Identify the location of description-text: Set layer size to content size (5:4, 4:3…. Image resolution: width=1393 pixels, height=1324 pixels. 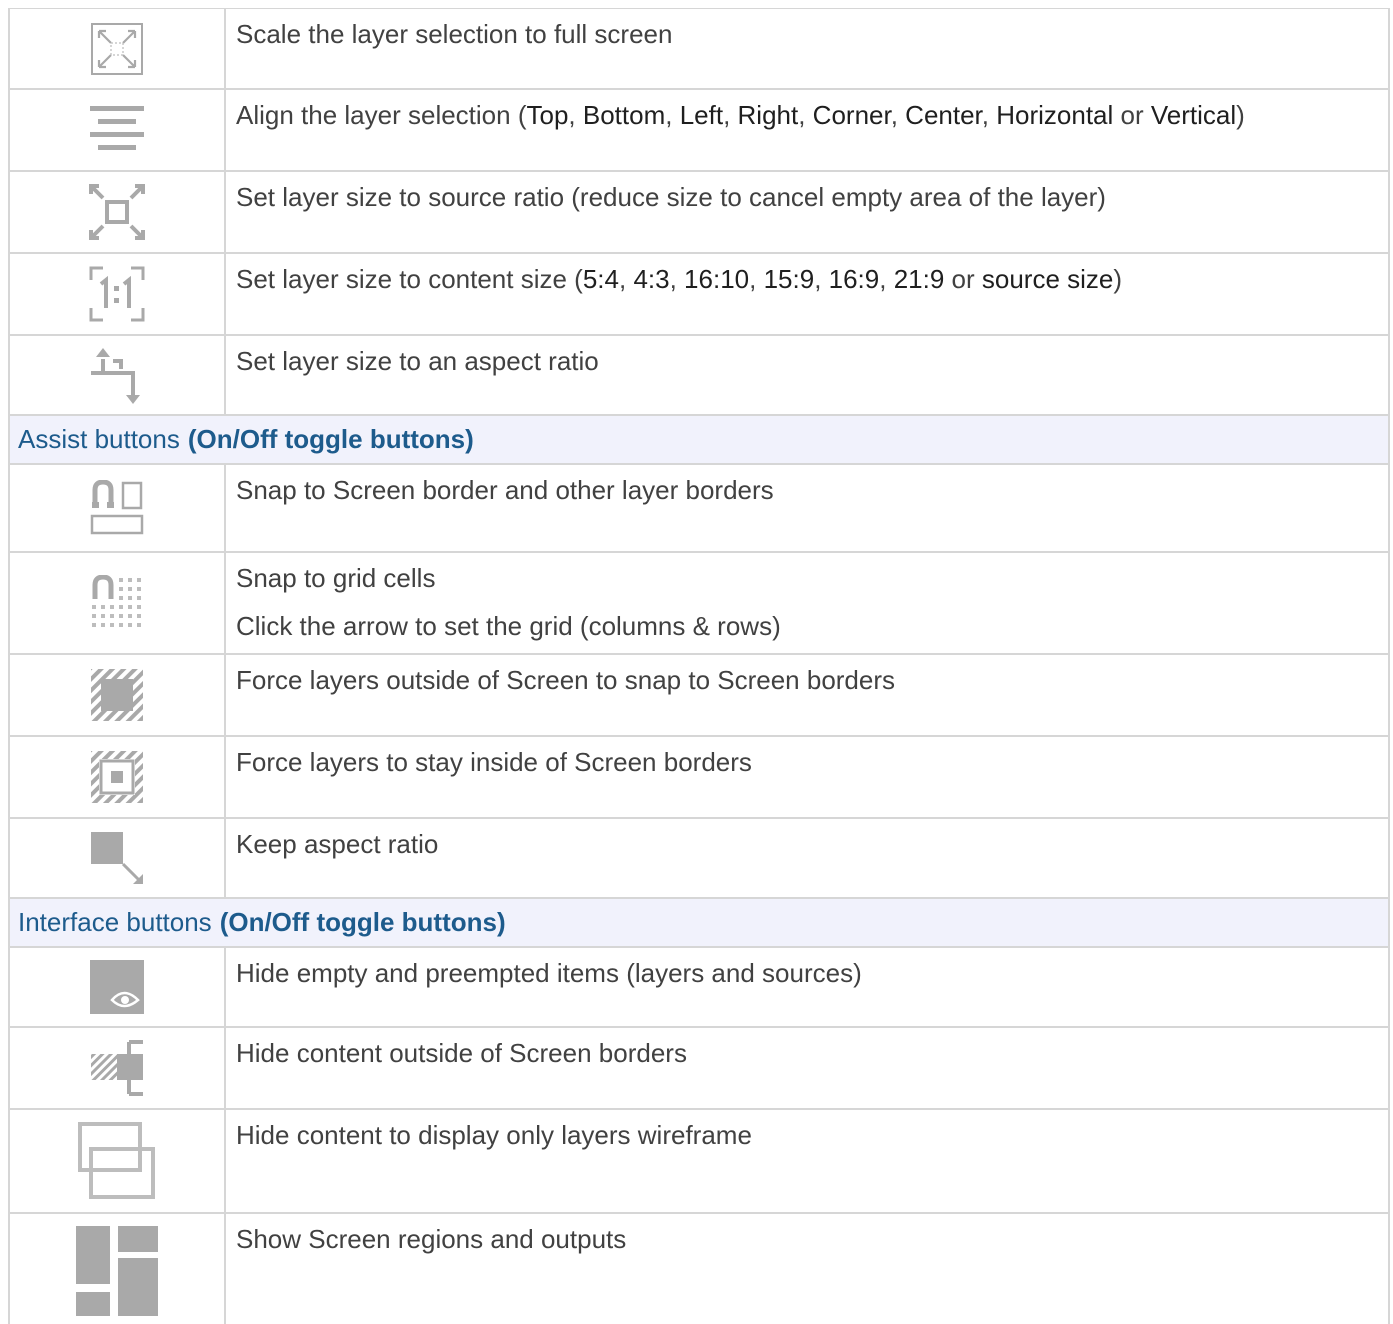
(812, 279).